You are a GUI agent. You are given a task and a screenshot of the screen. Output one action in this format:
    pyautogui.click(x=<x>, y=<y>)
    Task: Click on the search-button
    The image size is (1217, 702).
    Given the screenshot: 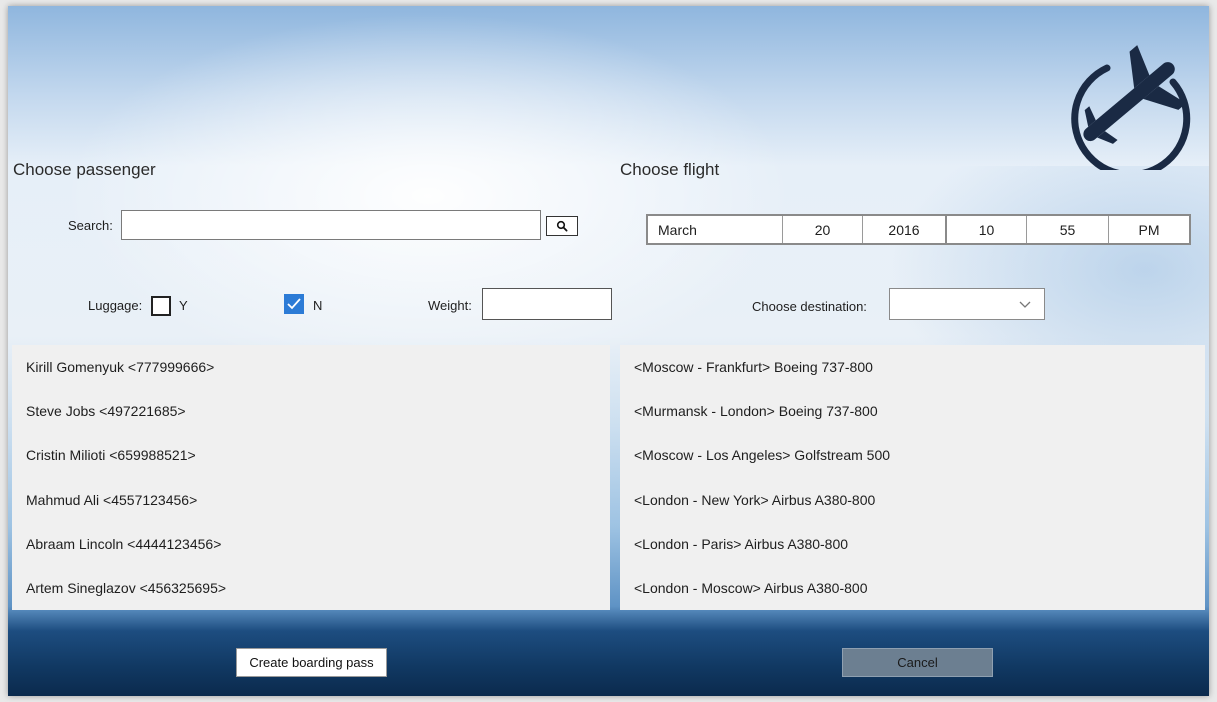 What is the action you would take?
    pyautogui.click(x=562, y=226)
    